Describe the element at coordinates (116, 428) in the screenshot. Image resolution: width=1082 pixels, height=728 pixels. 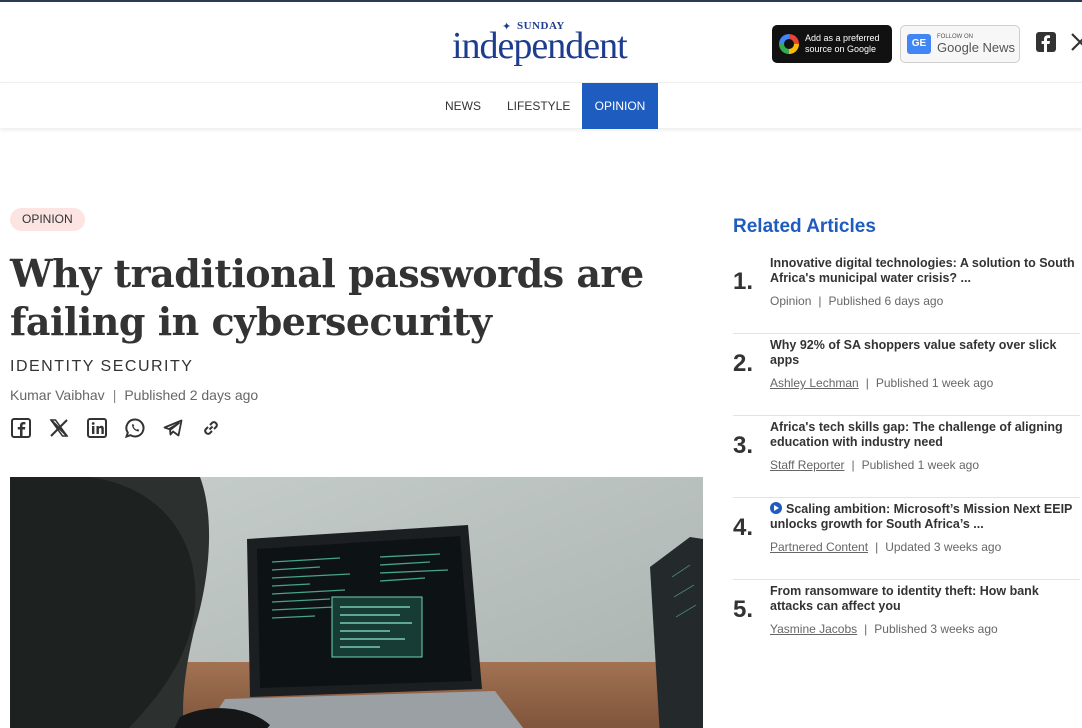
I see `share-bar` at that location.